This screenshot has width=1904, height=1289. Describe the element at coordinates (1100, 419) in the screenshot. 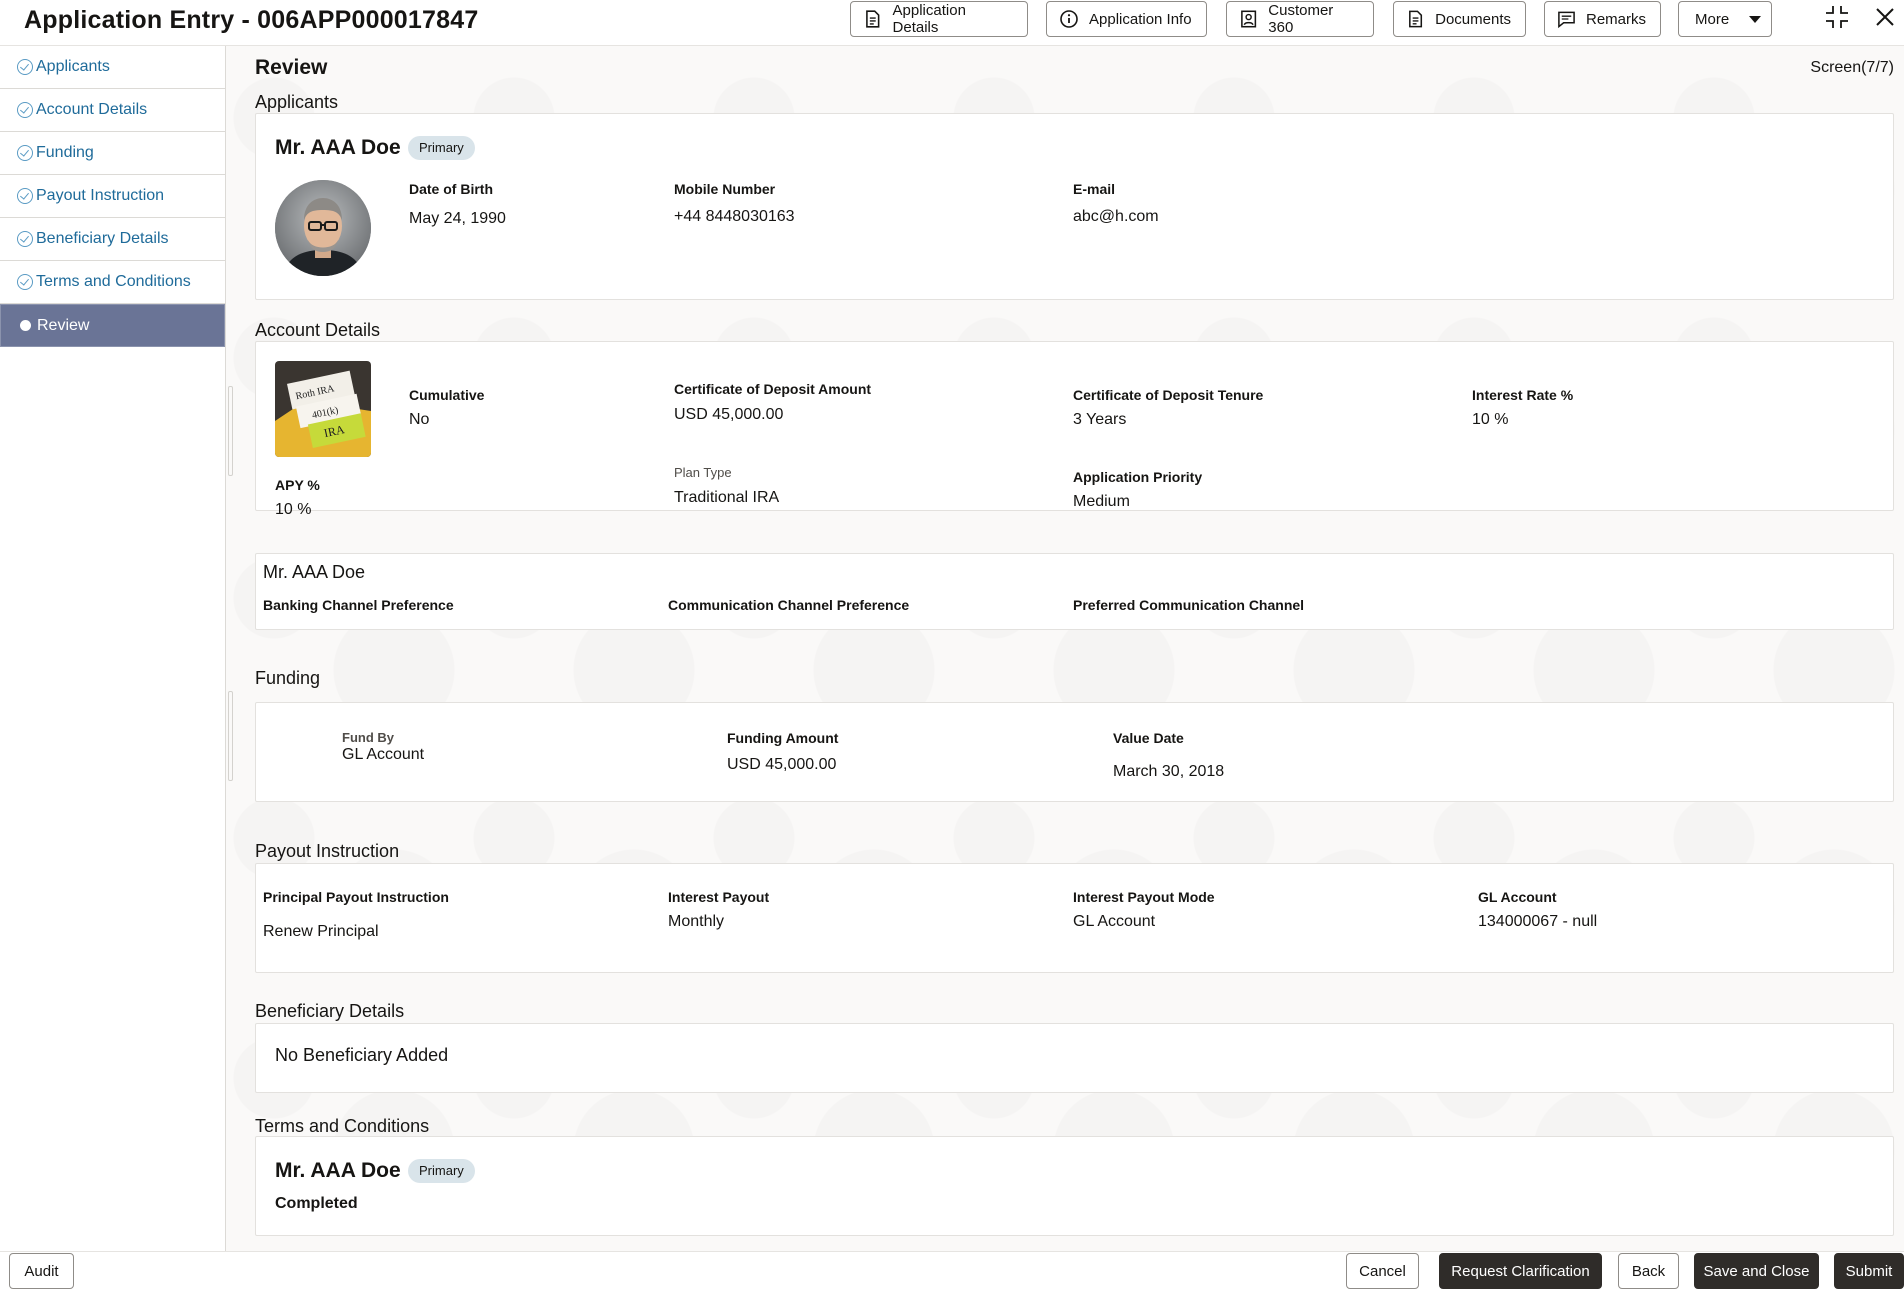

I see `cd-tenure-value: 3 Years` at that location.